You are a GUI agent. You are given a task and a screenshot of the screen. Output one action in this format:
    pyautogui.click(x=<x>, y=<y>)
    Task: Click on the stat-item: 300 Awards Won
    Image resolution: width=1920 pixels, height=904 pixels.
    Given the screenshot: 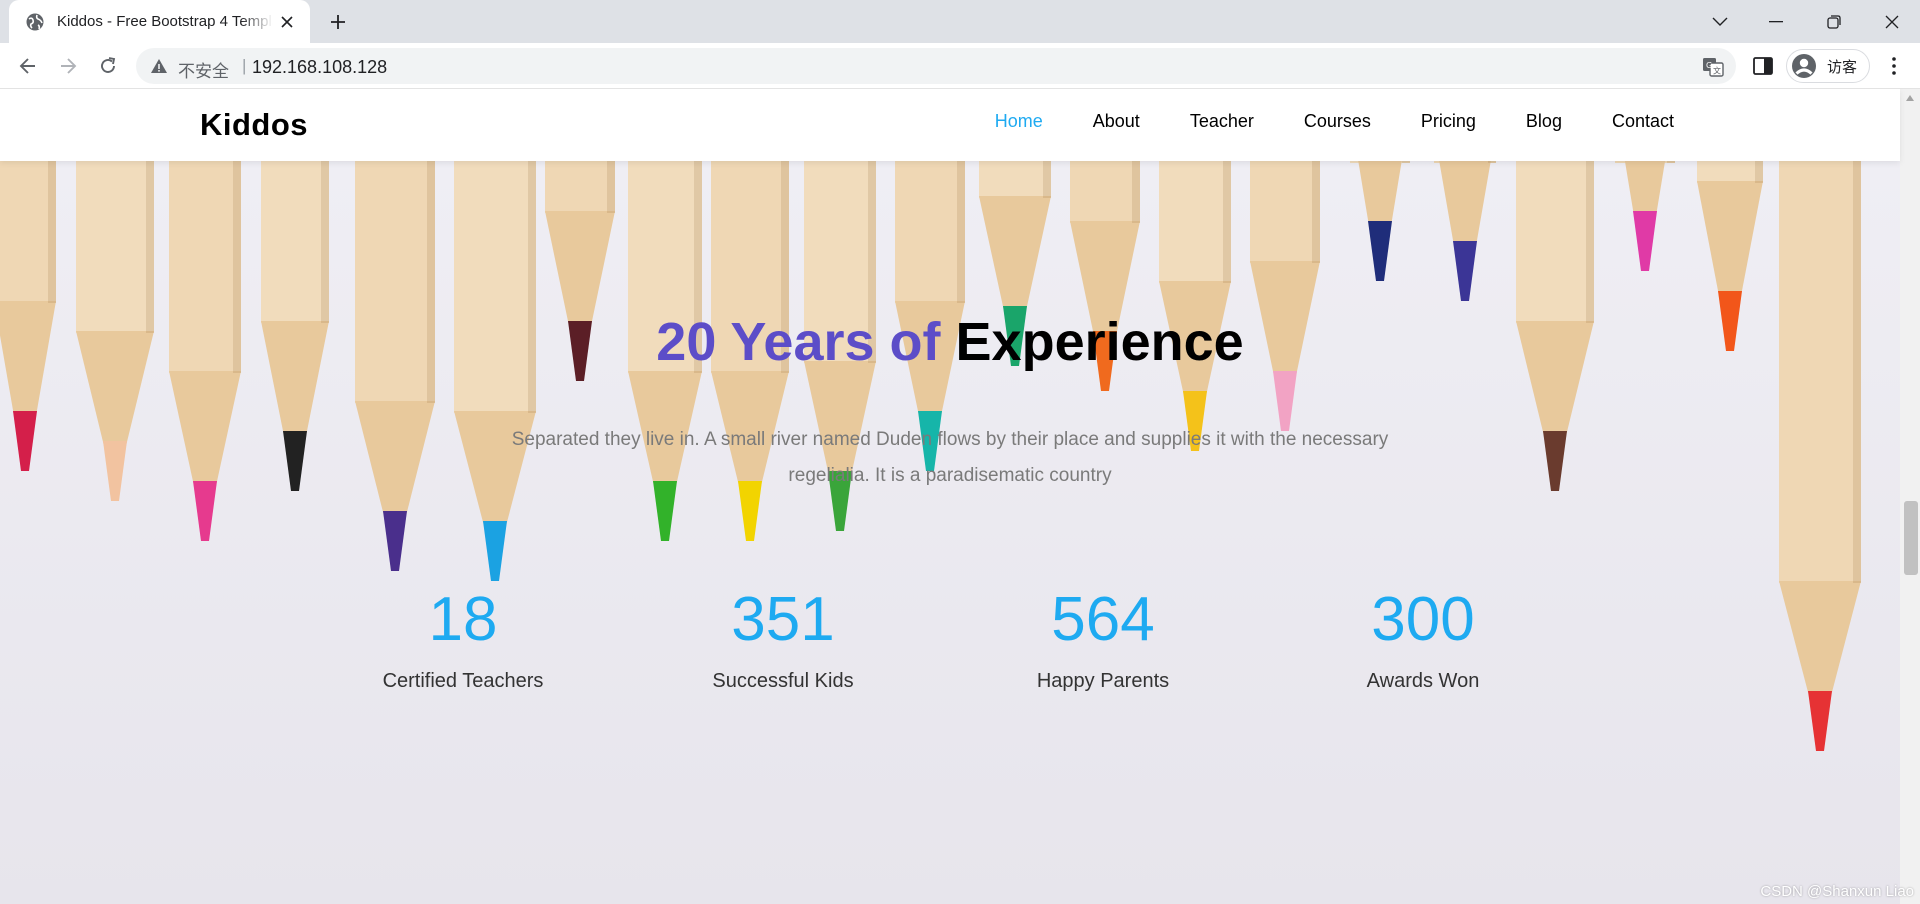 What is the action you would take?
    pyautogui.click(x=1423, y=638)
    